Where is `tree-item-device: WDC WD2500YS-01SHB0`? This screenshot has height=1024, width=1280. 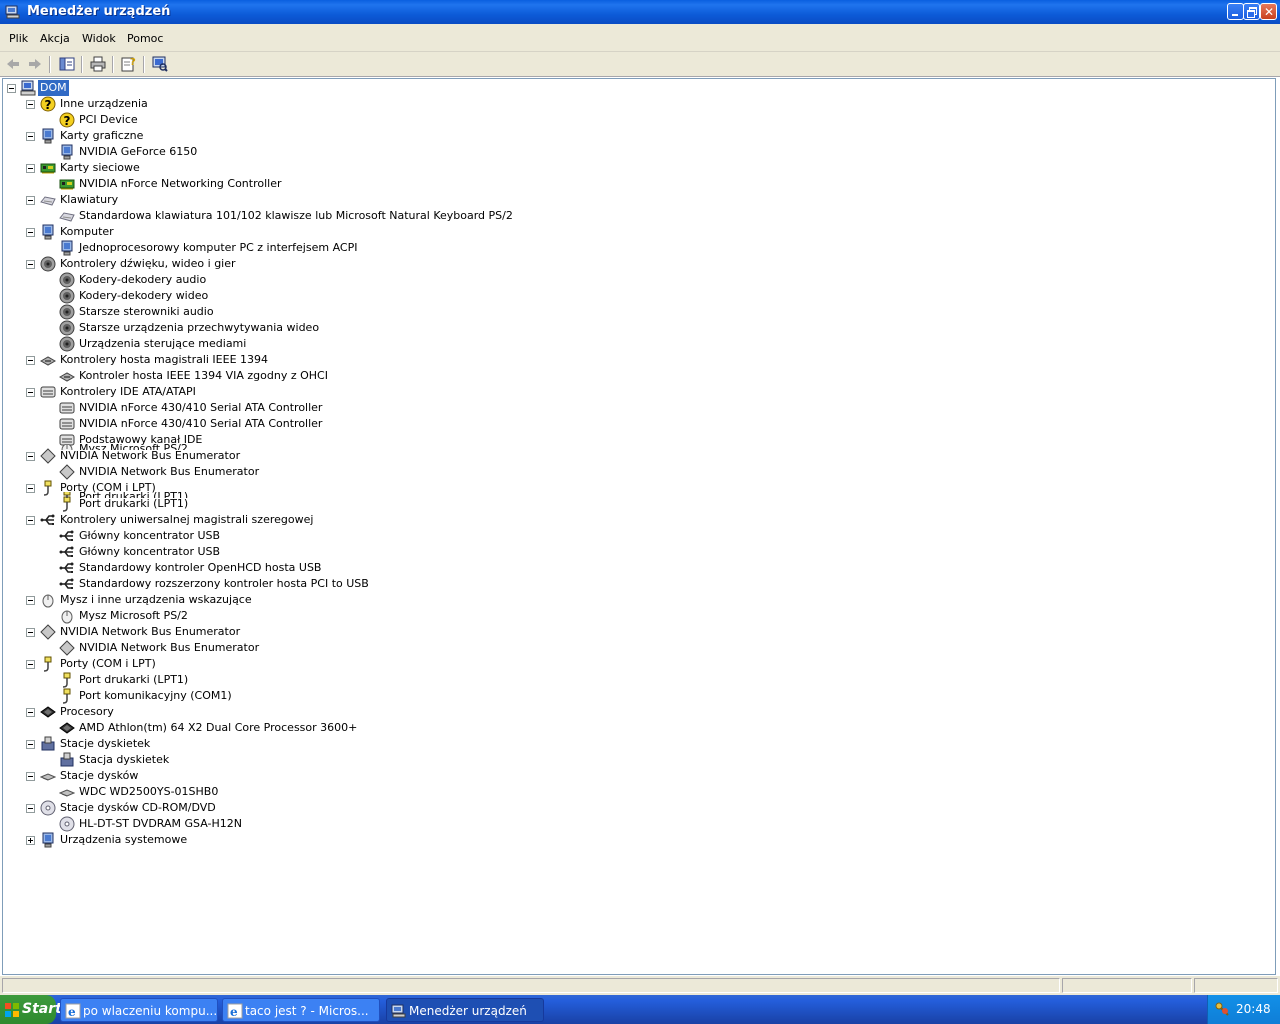 tree-item-device: WDC WD2500YS-01SHB0 is located at coordinates (638, 792).